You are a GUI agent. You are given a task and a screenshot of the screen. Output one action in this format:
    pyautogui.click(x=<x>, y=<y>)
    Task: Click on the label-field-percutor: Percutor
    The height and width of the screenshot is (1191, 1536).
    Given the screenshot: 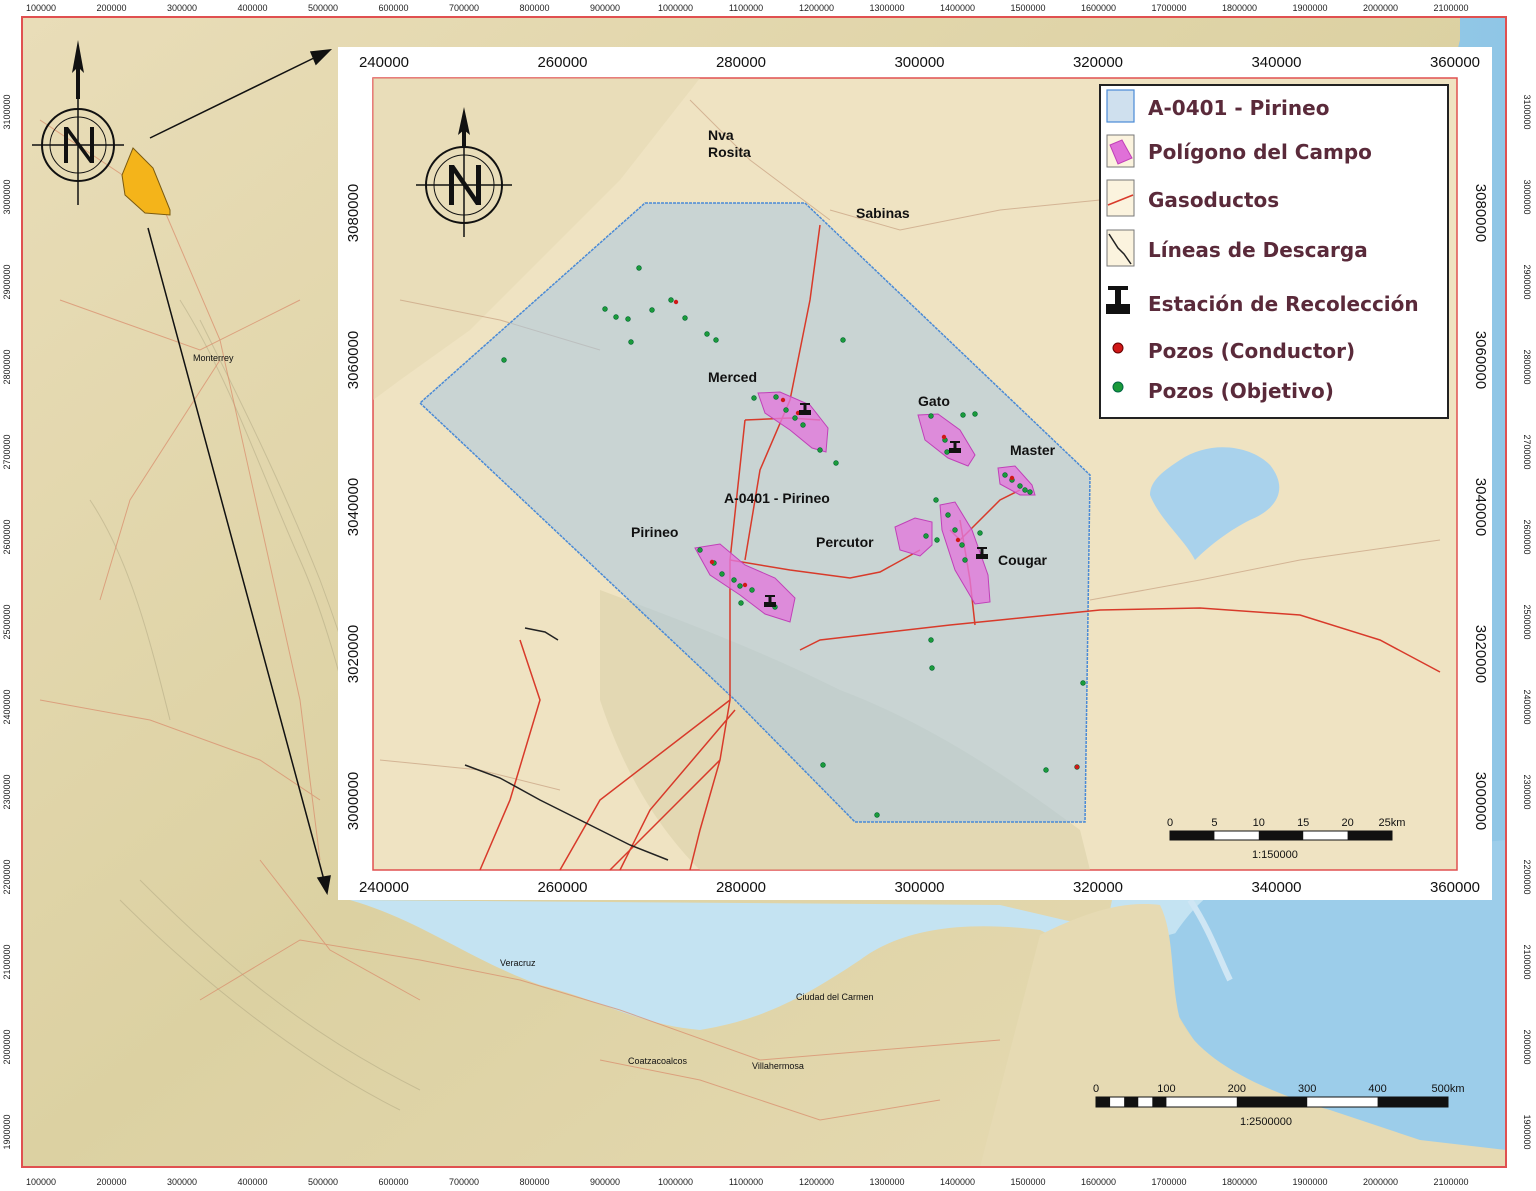 What is the action you would take?
    pyautogui.click(x=845, y=542)
    